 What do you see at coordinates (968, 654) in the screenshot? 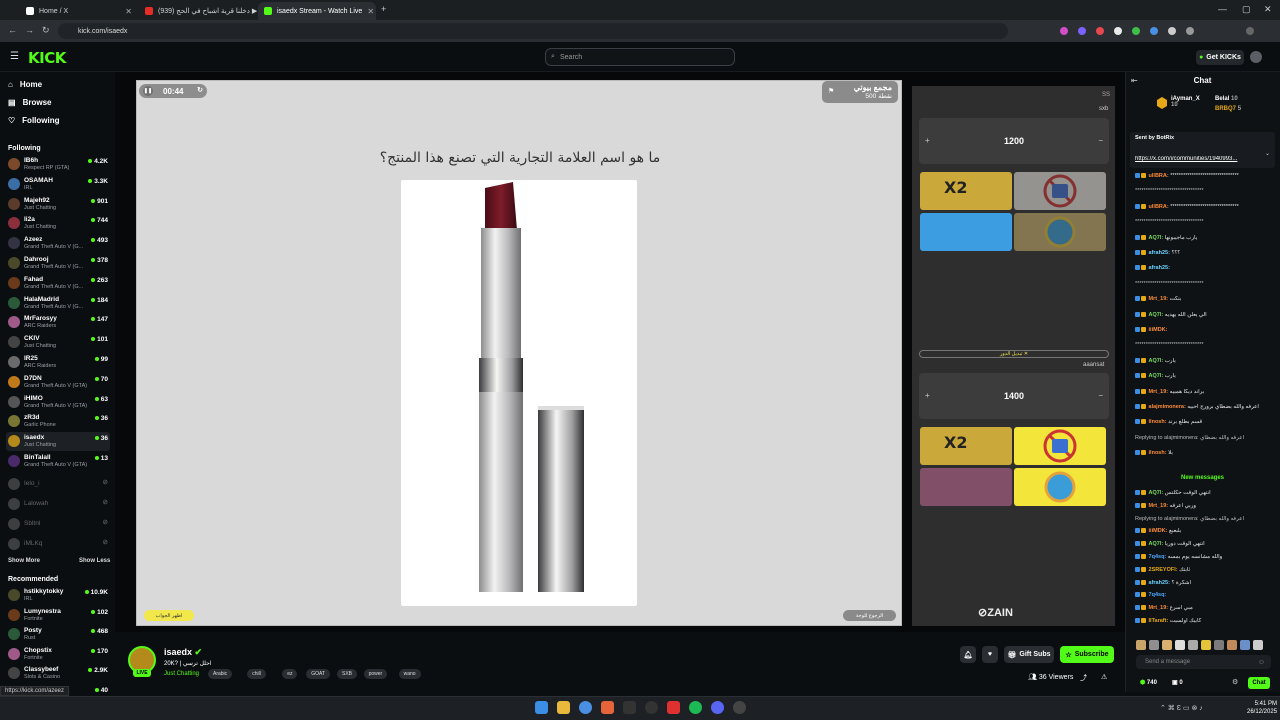
I see `notify-button: 🔔︎` at bounding box center [968, 654].